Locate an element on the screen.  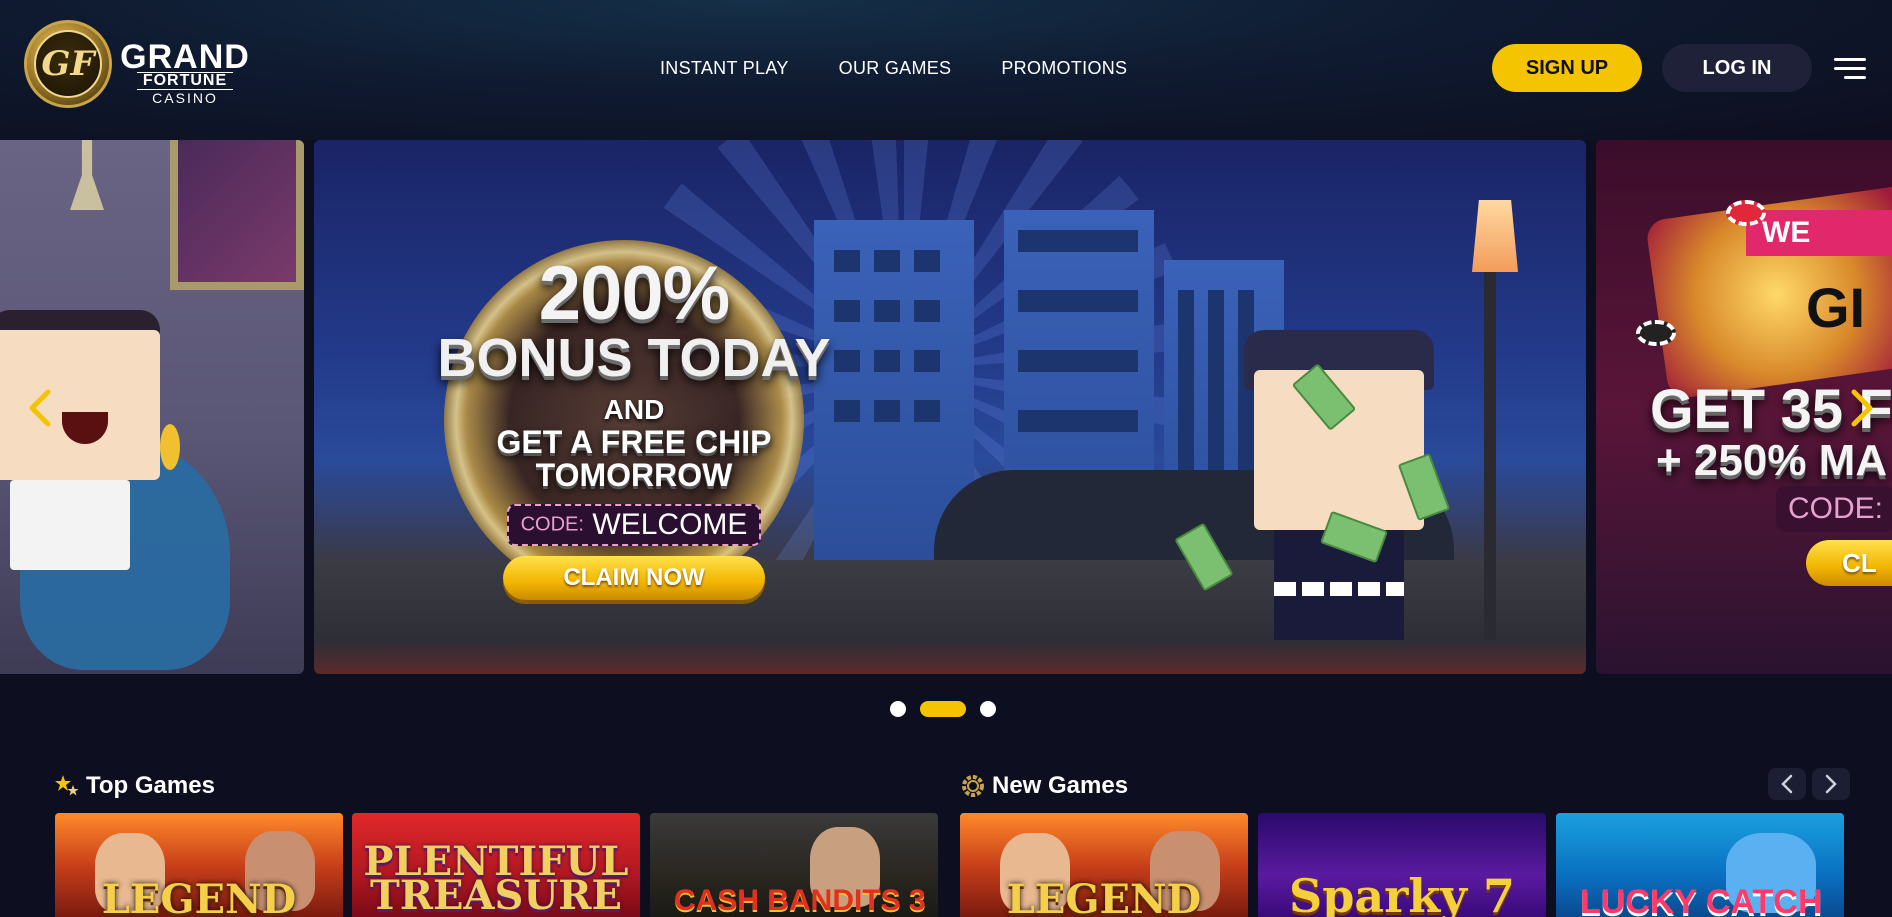
next-slide-code-label: CODE: is located at coordinates (1834, 509).